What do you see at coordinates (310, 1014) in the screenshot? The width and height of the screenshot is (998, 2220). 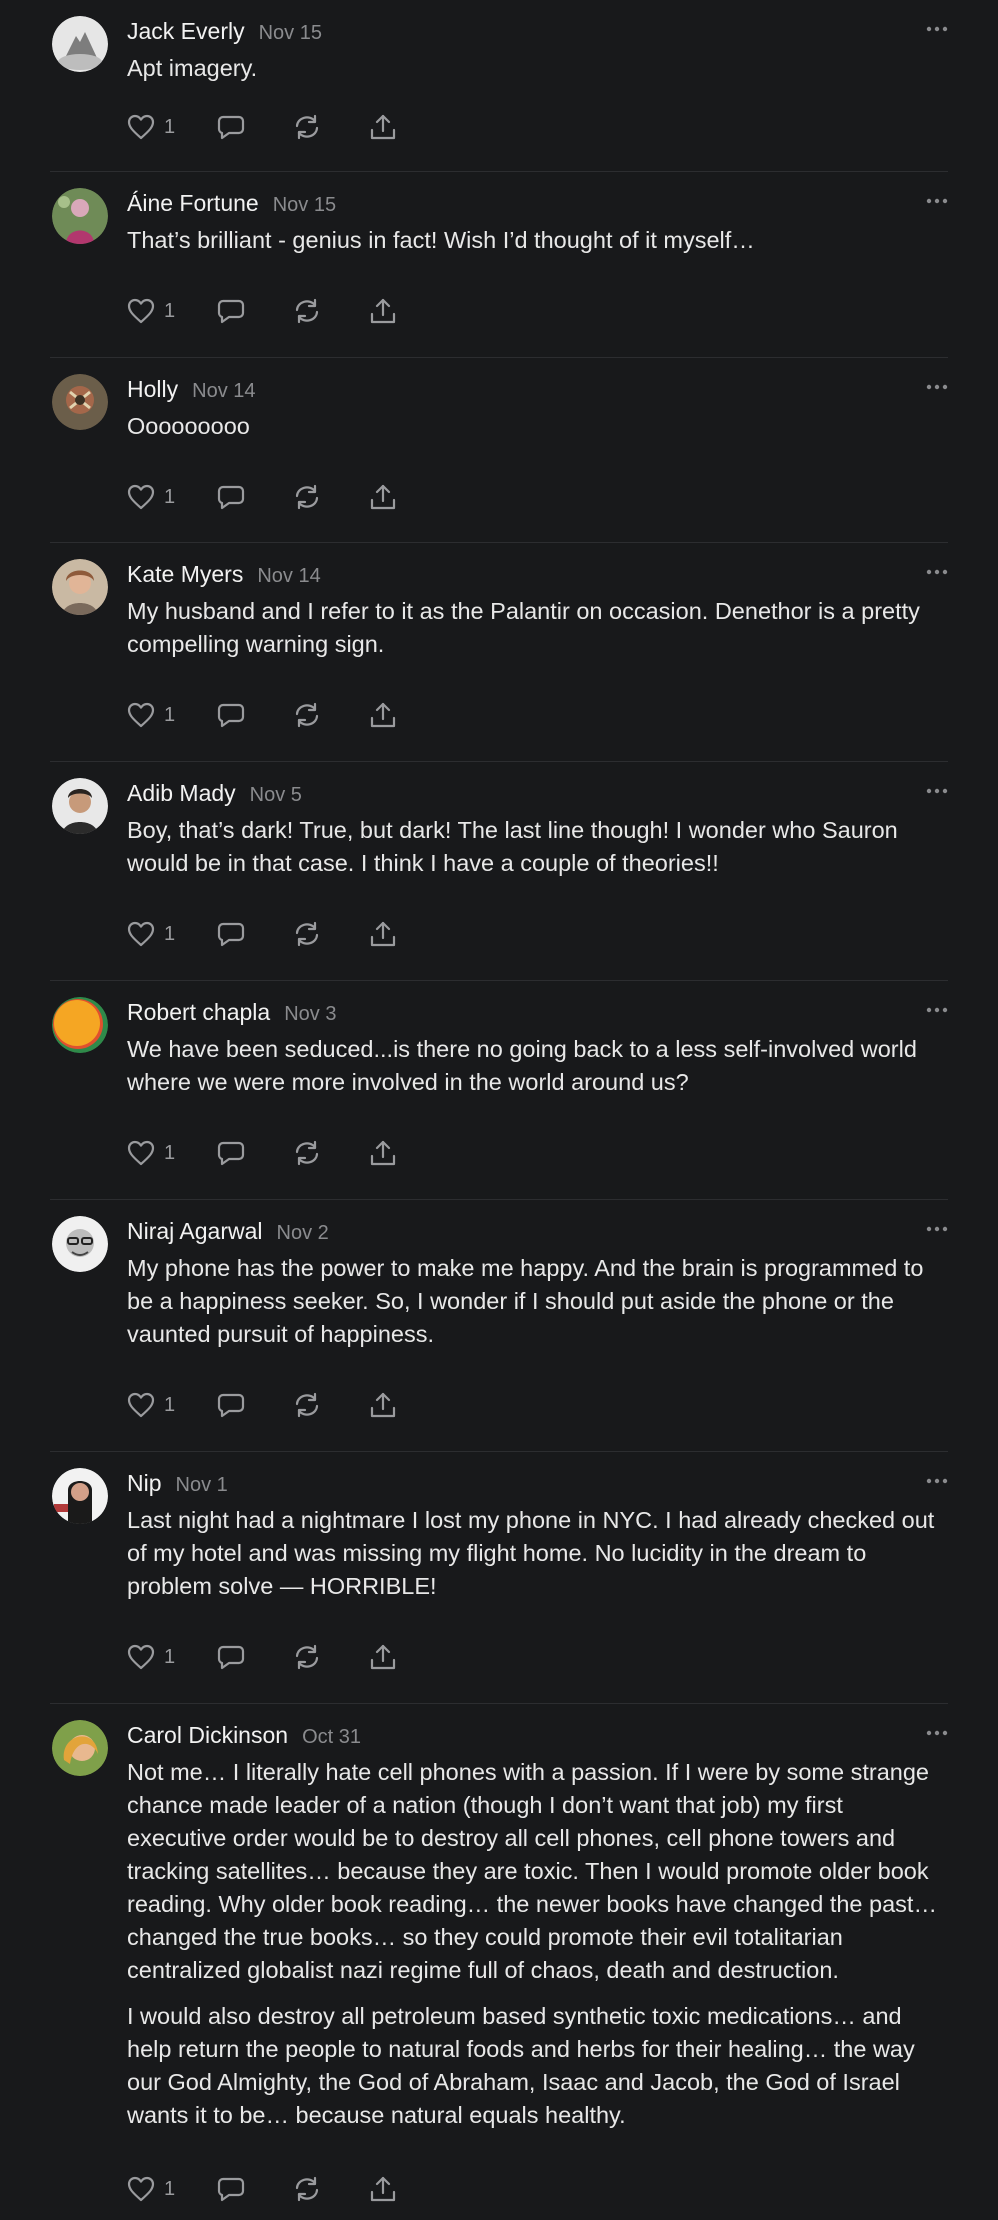 I see `comment-date: Nov 3` at bounding box center [310, 1014].